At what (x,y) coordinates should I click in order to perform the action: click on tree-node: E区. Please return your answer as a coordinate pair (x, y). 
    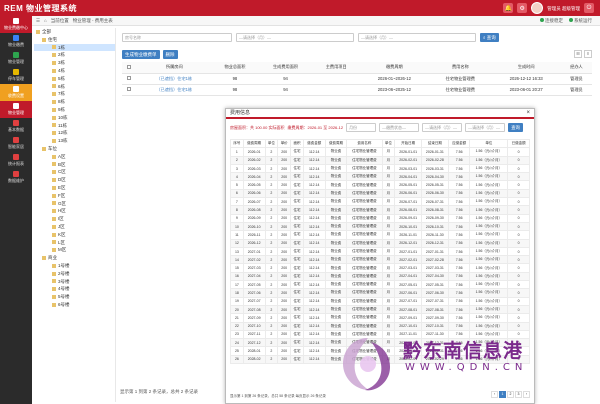
    Looking at the image, I should click on (74, 188).